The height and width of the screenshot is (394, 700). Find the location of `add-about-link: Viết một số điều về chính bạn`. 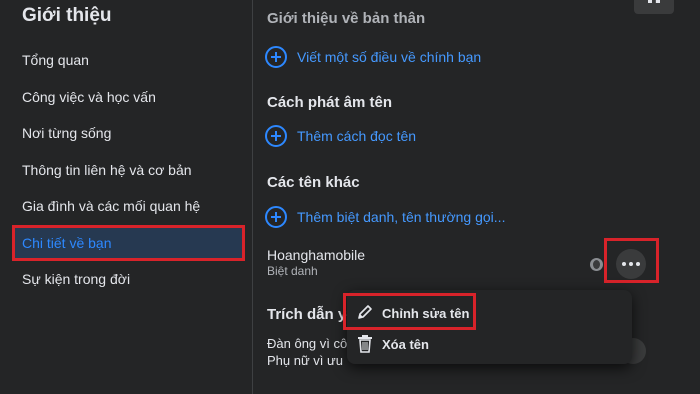

add-about-link: Viết một số điều về chính bạn is located at coordinates (373, 57).